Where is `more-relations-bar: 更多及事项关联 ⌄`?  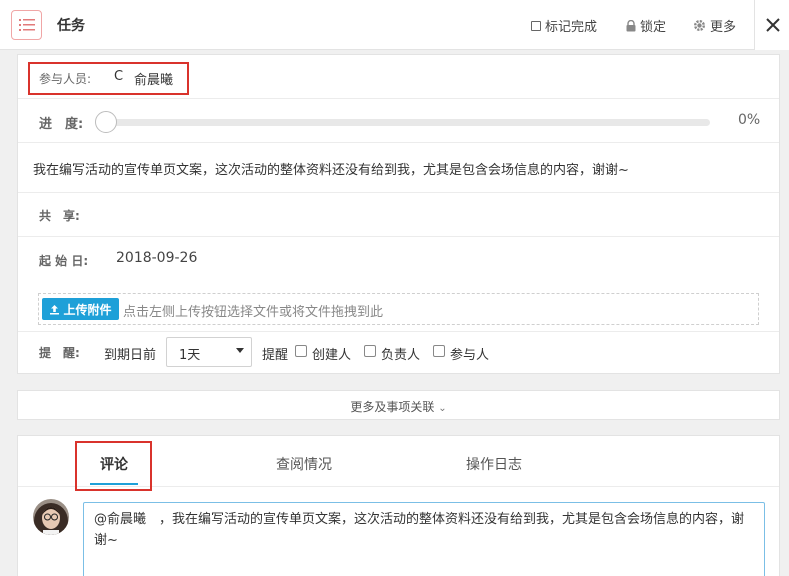 more-relations-bar: 更多及事项关联 ⌄ is located at coordinates (398, 405).